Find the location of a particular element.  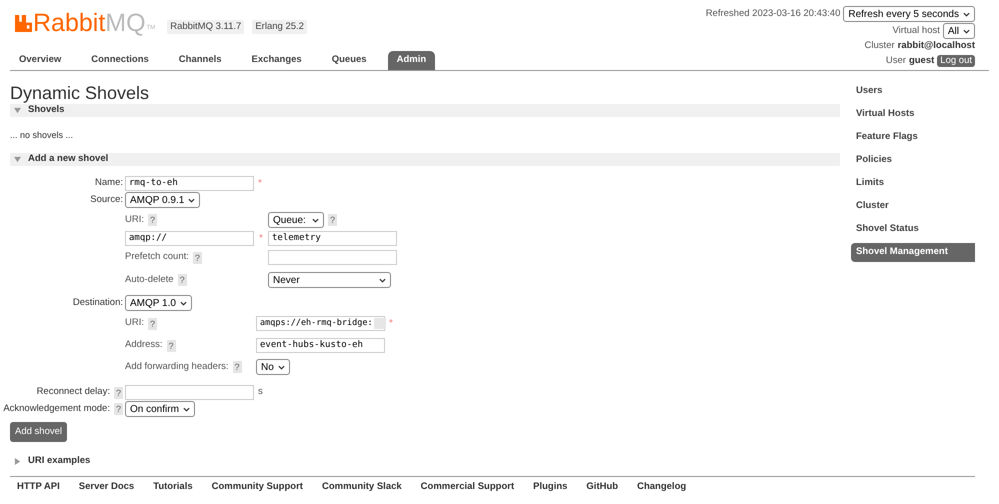

field-label: Acknowledgement mode: is located at coordinates (56, 409).